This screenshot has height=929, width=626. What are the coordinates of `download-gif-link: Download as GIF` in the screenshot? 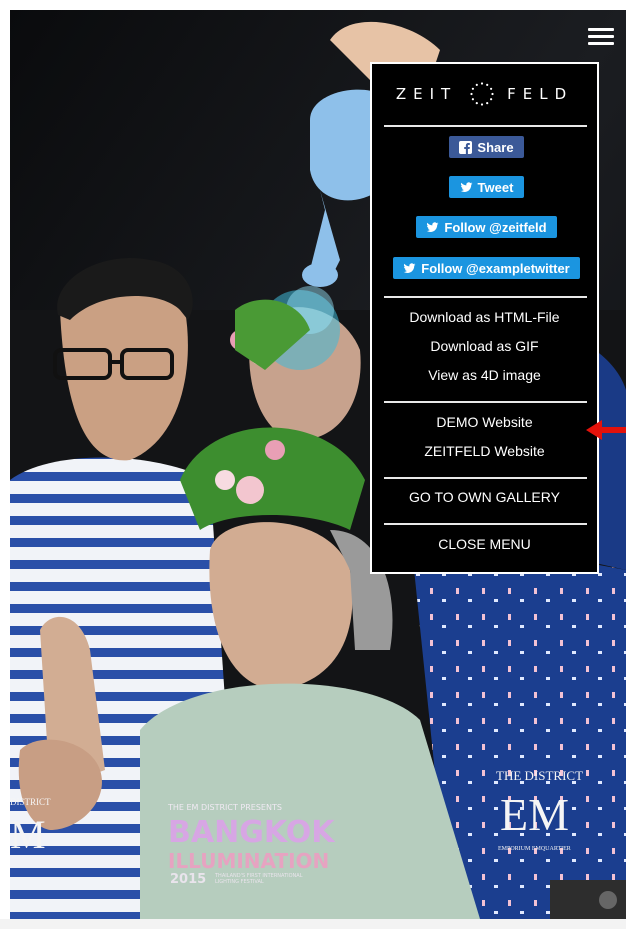 It's located at (484, 346).